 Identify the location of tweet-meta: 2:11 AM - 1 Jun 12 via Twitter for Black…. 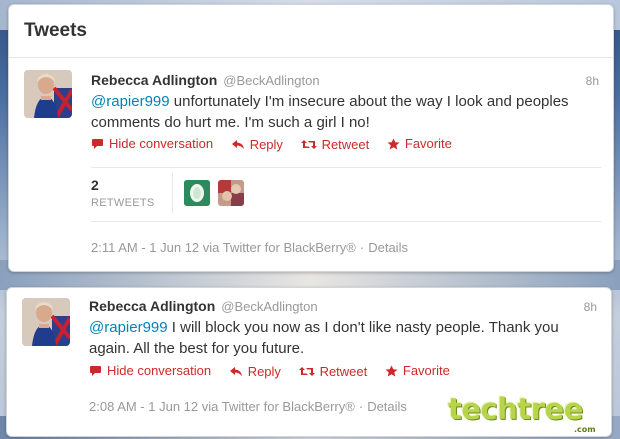
(249, 247).